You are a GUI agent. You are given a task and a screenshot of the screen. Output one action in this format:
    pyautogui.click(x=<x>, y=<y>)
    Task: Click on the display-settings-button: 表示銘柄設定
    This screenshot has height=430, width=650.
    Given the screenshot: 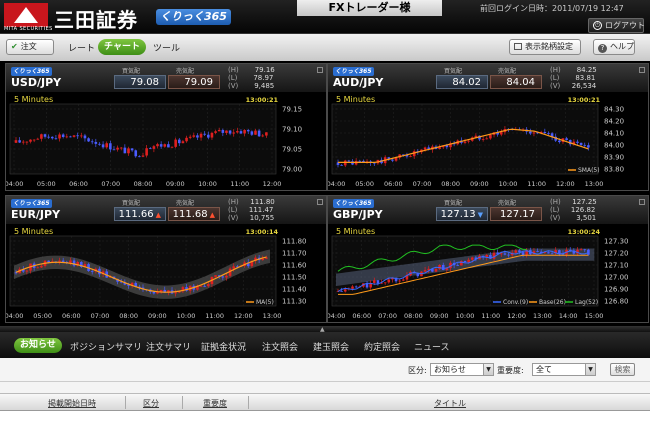 What is the action you would take?
    pyautogui.click(x=545, y=47)
    